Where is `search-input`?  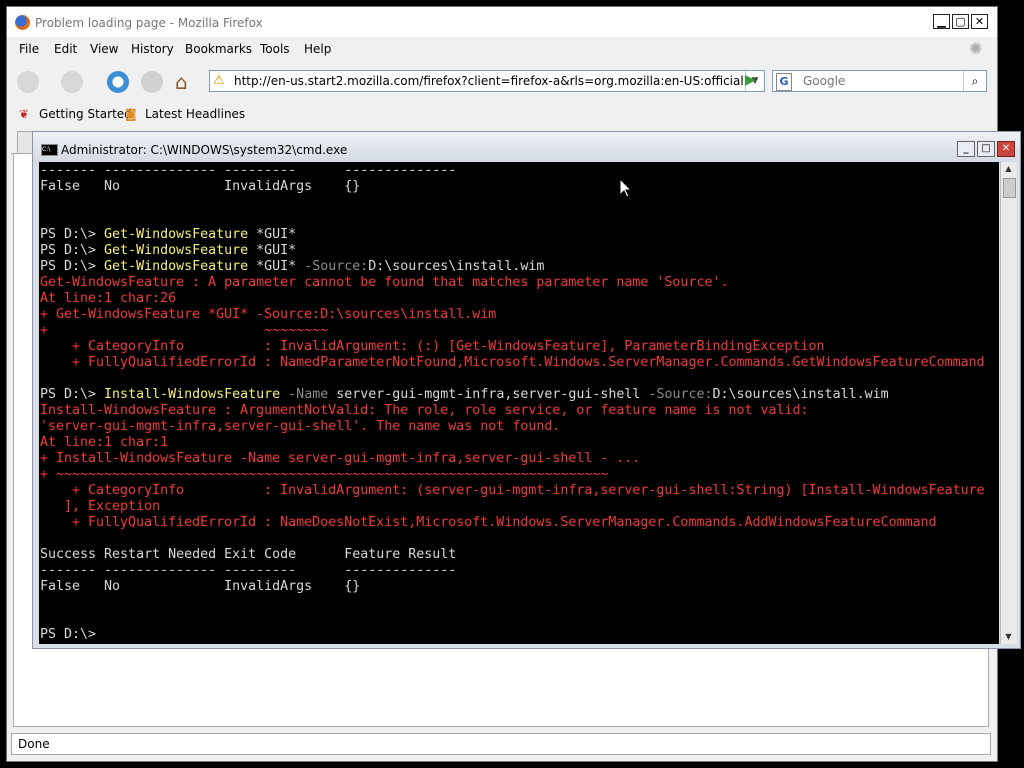 search-input is located at coordinates (878, 81).